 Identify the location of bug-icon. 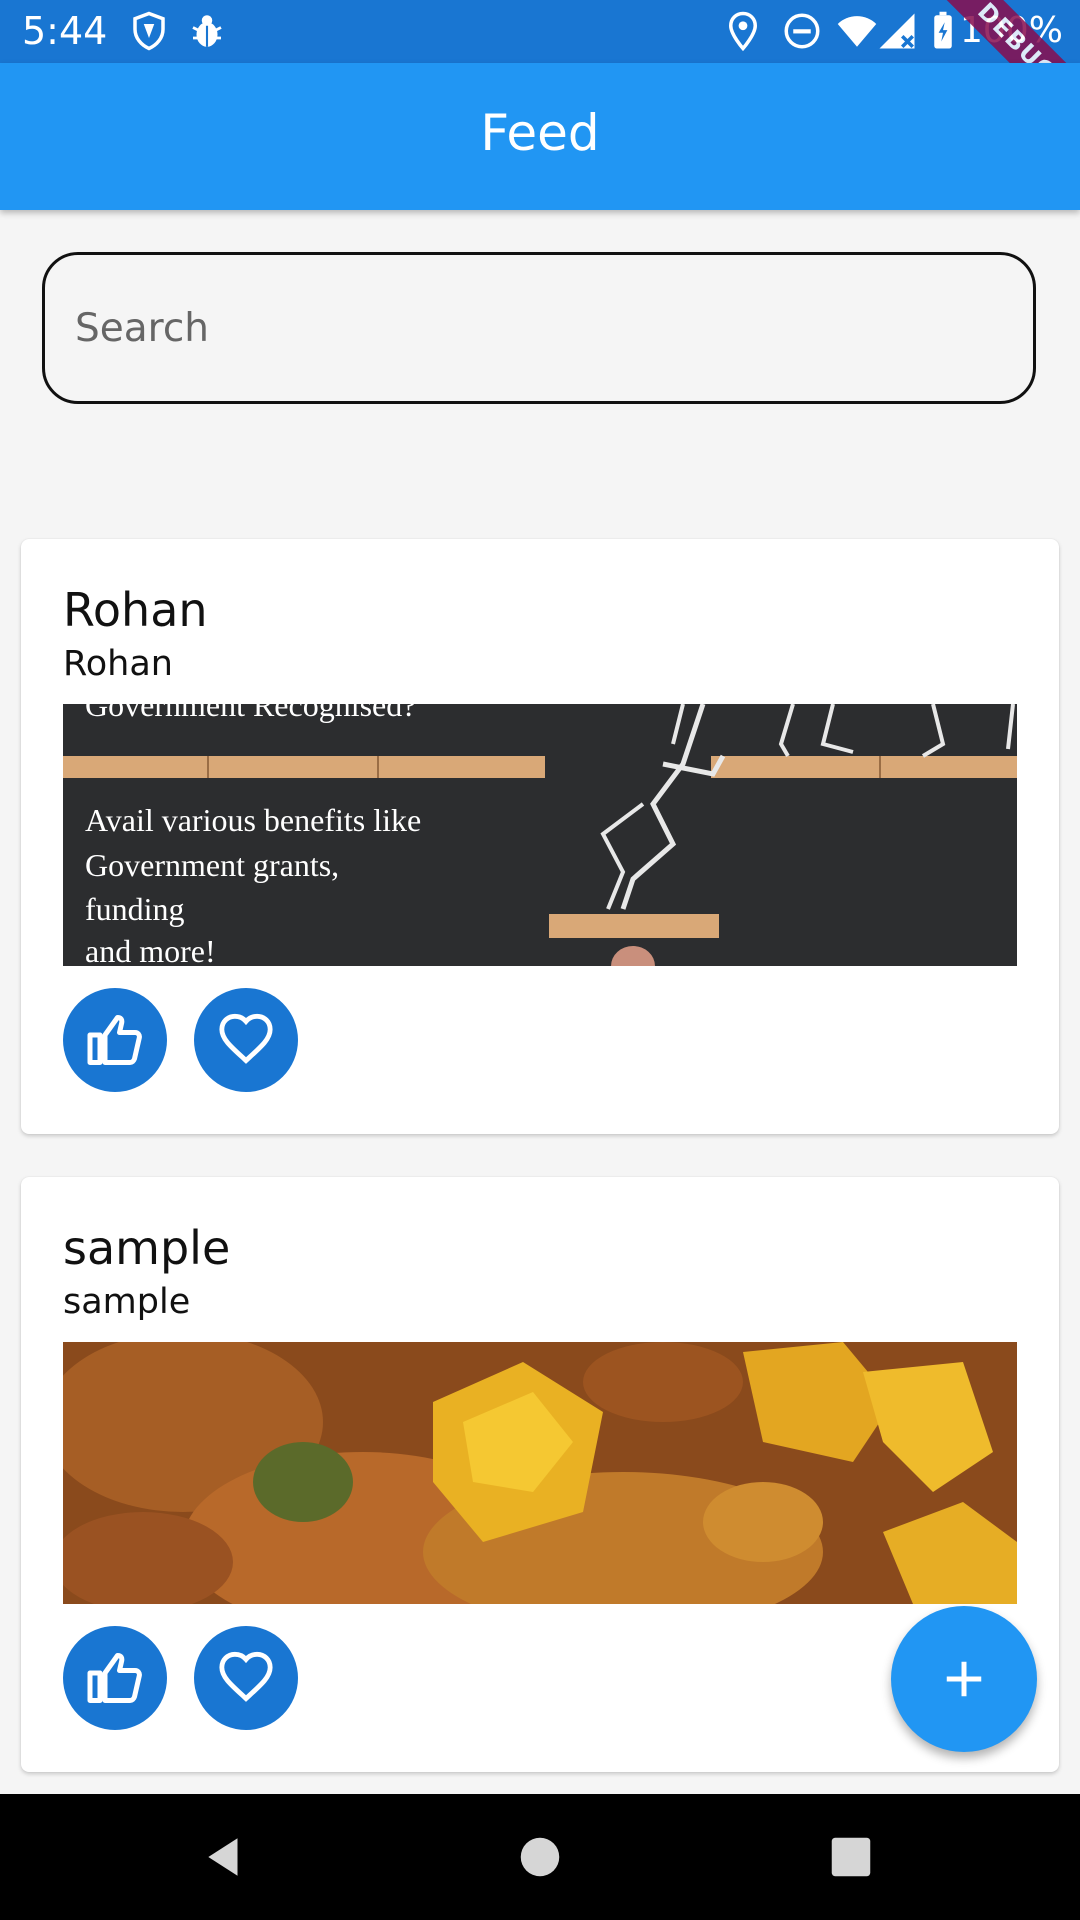
(207, 31).